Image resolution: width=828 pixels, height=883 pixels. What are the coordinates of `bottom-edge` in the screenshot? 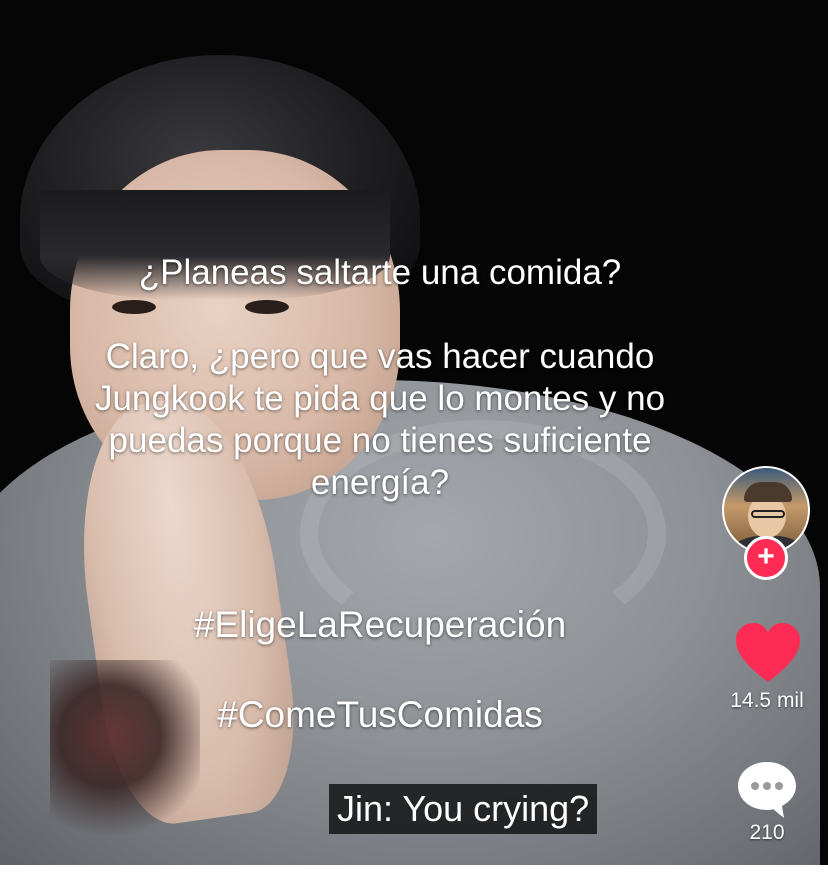 It's located at (414, 874).